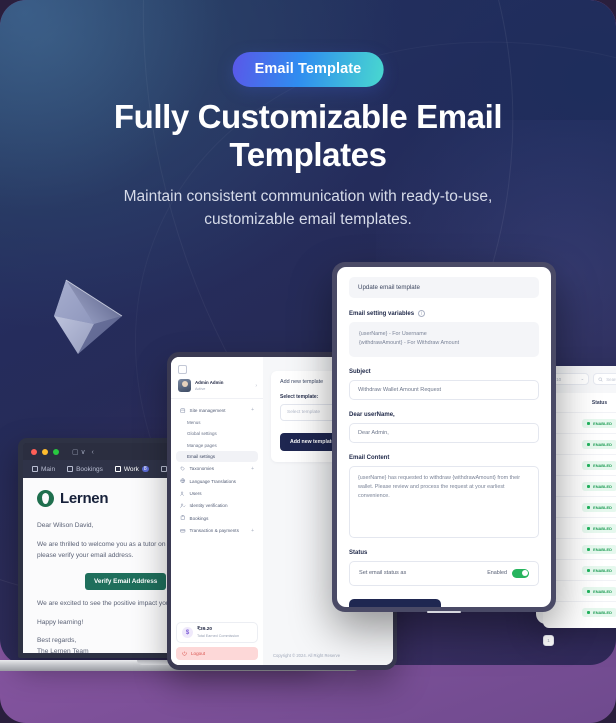  What do you see at coordinates (163, 469) in the screenshot?
I see `clock-icon` at bounding box center [163, 469].